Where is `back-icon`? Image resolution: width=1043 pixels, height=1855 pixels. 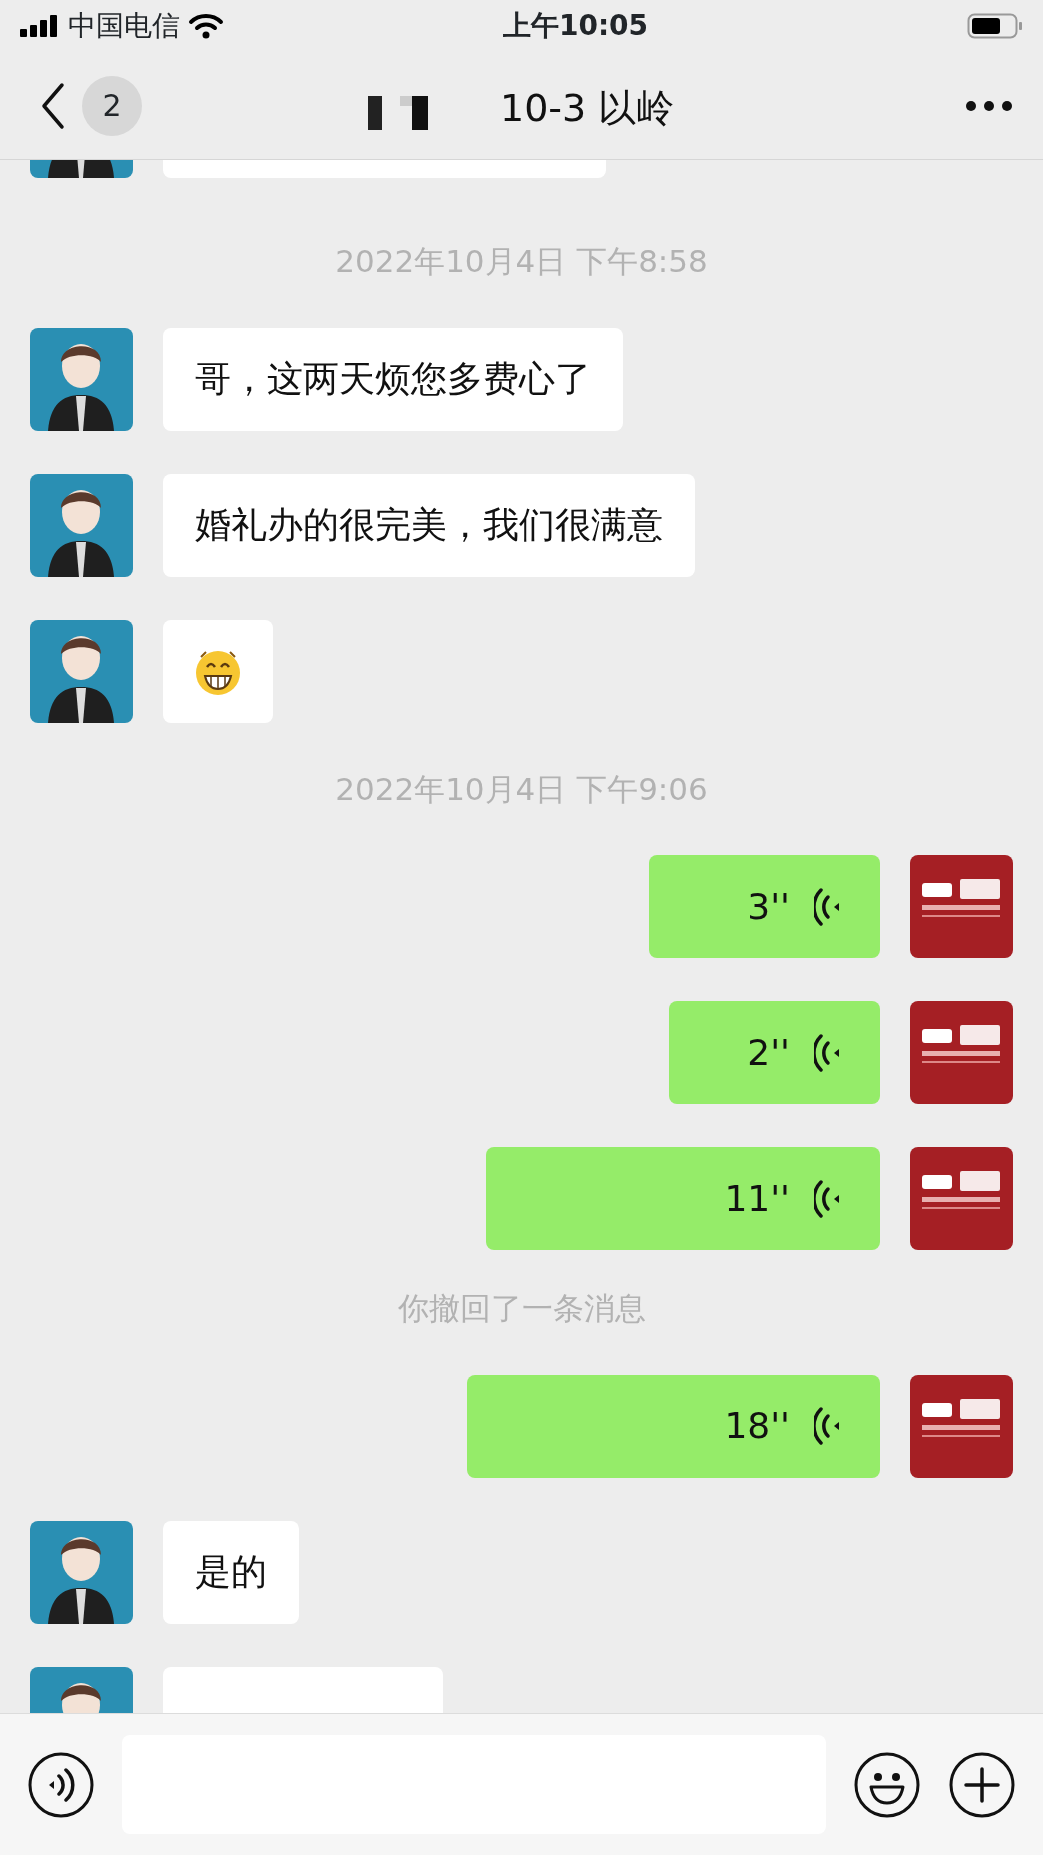
back-icon is located at coordinates (53, 105).